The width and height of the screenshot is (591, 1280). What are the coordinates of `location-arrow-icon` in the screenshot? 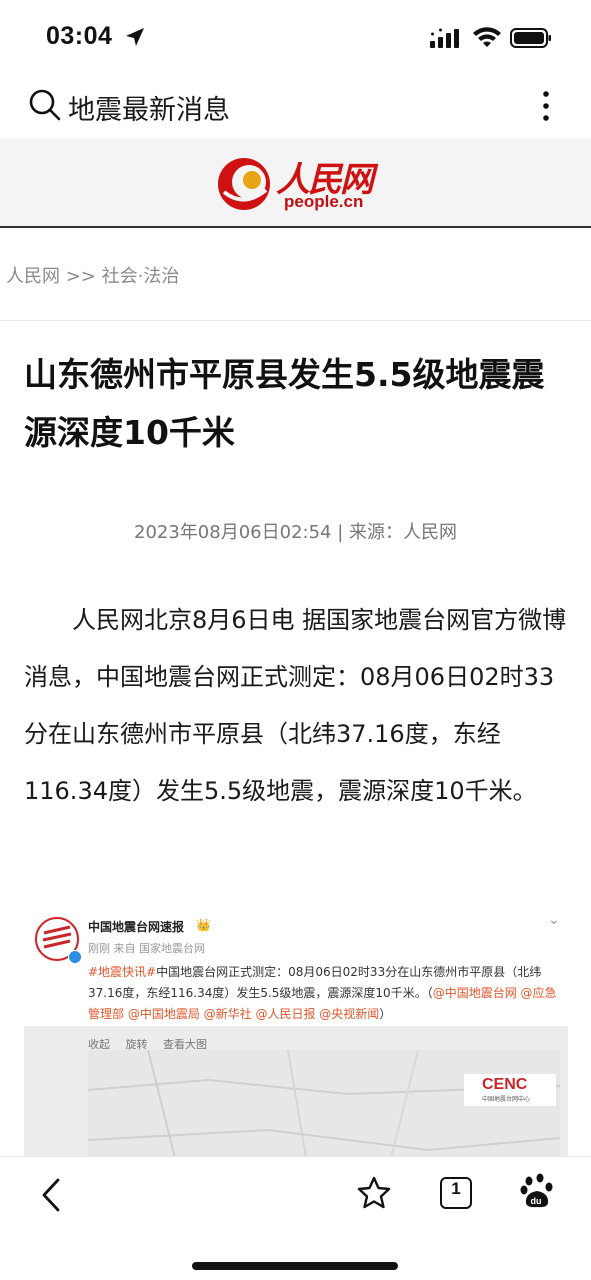 It's located at (135, 37).